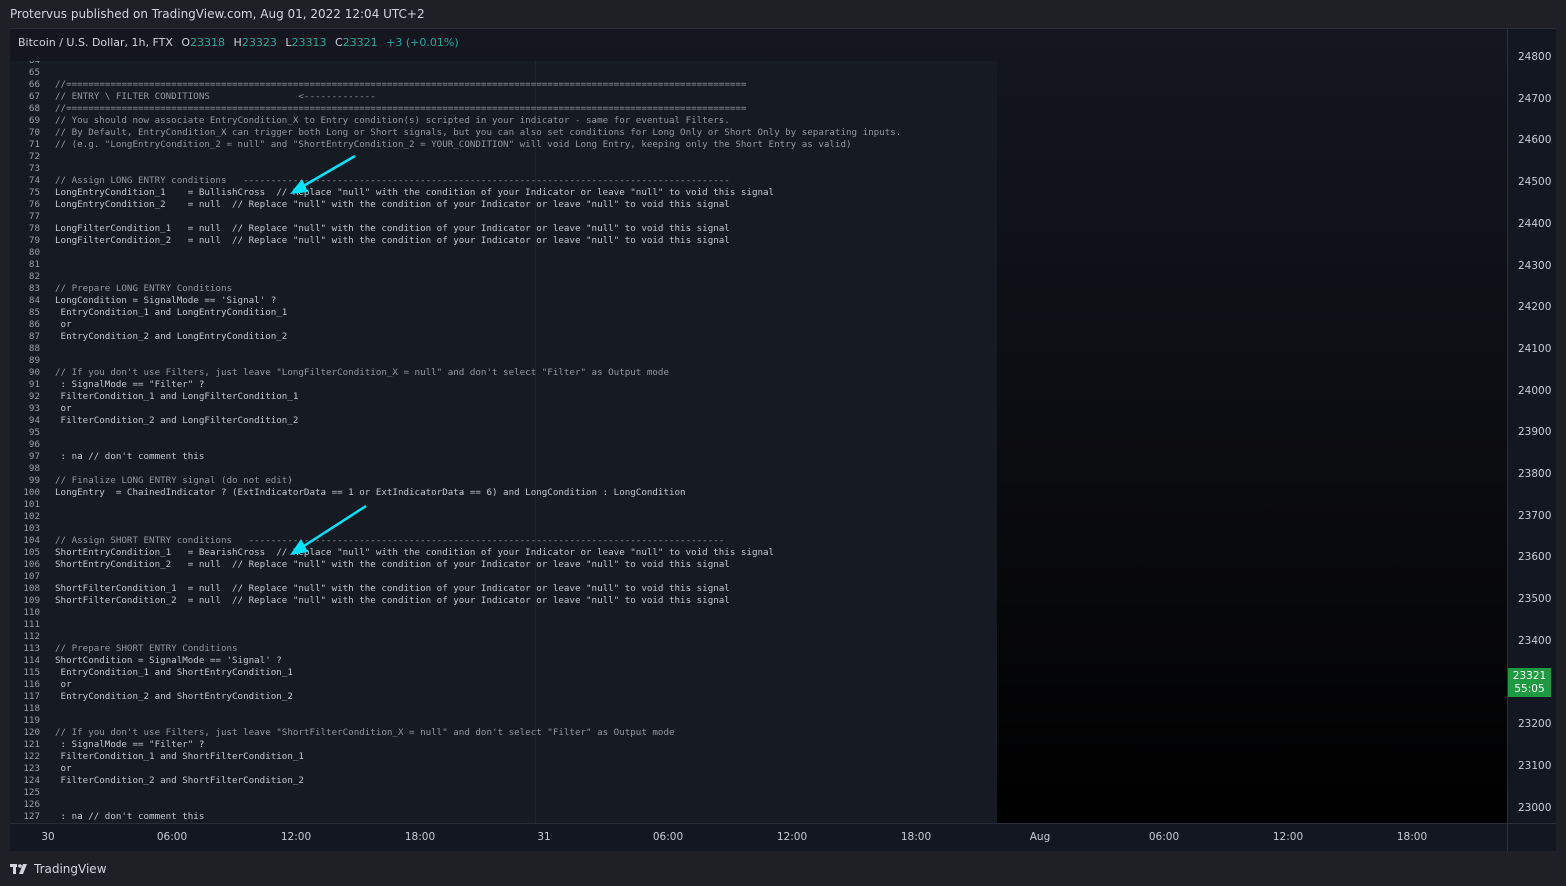 This screenshot has width=1566, height=886. Describe the element at coordinates (31, 504) in the screenshot. I see `line-number: 101` at that location.